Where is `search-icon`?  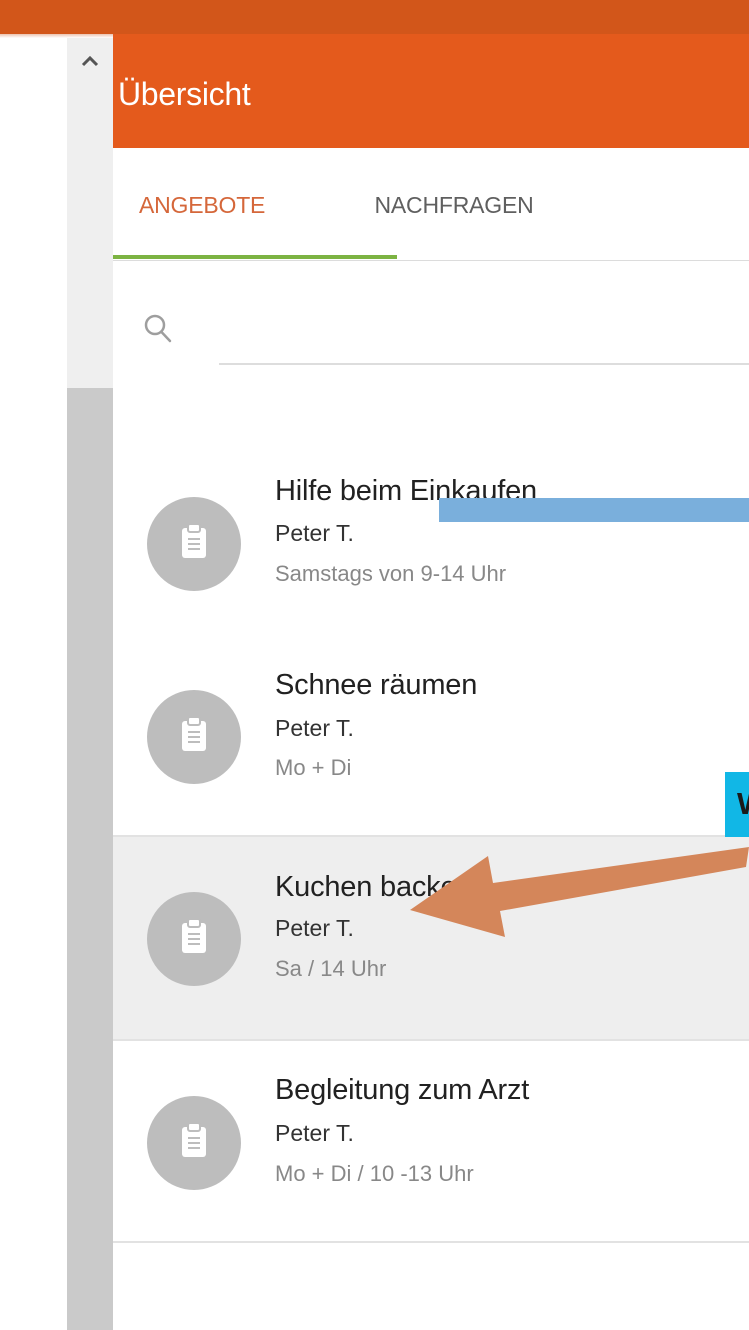
search-icon is located at coordinates (158, 331).